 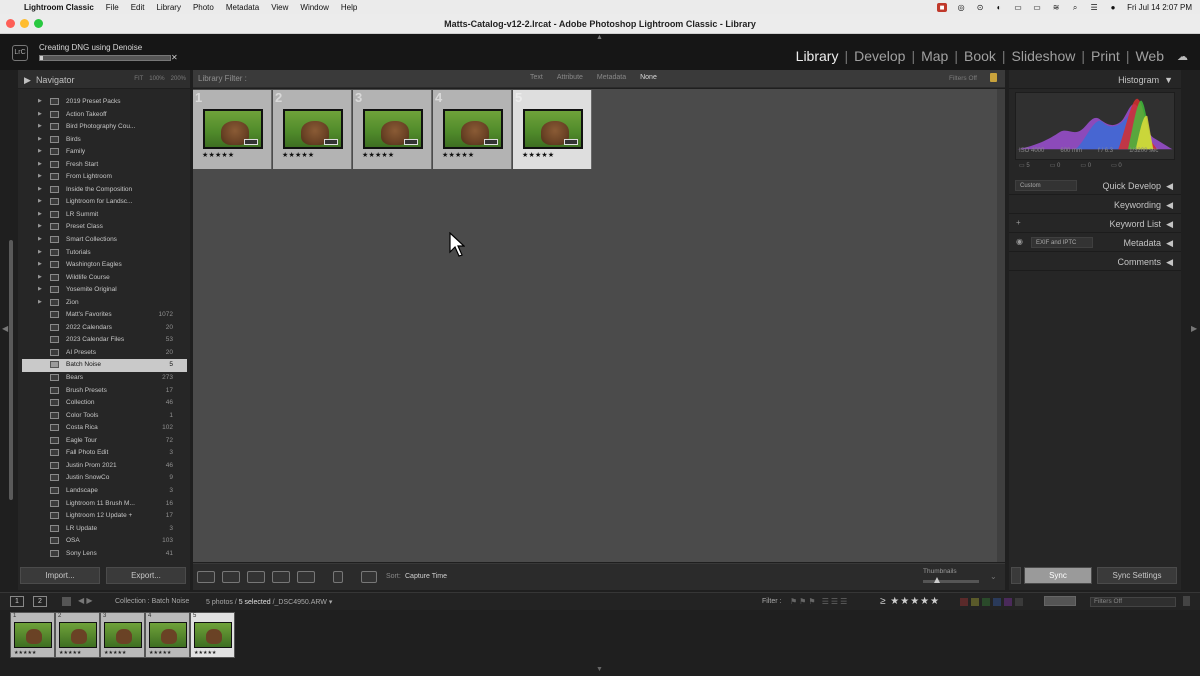 What do you see at coordinates (104, 215) in the screenshot?
I see `collection-item: ▶ LR Summit` at bounding box center [104, 215].